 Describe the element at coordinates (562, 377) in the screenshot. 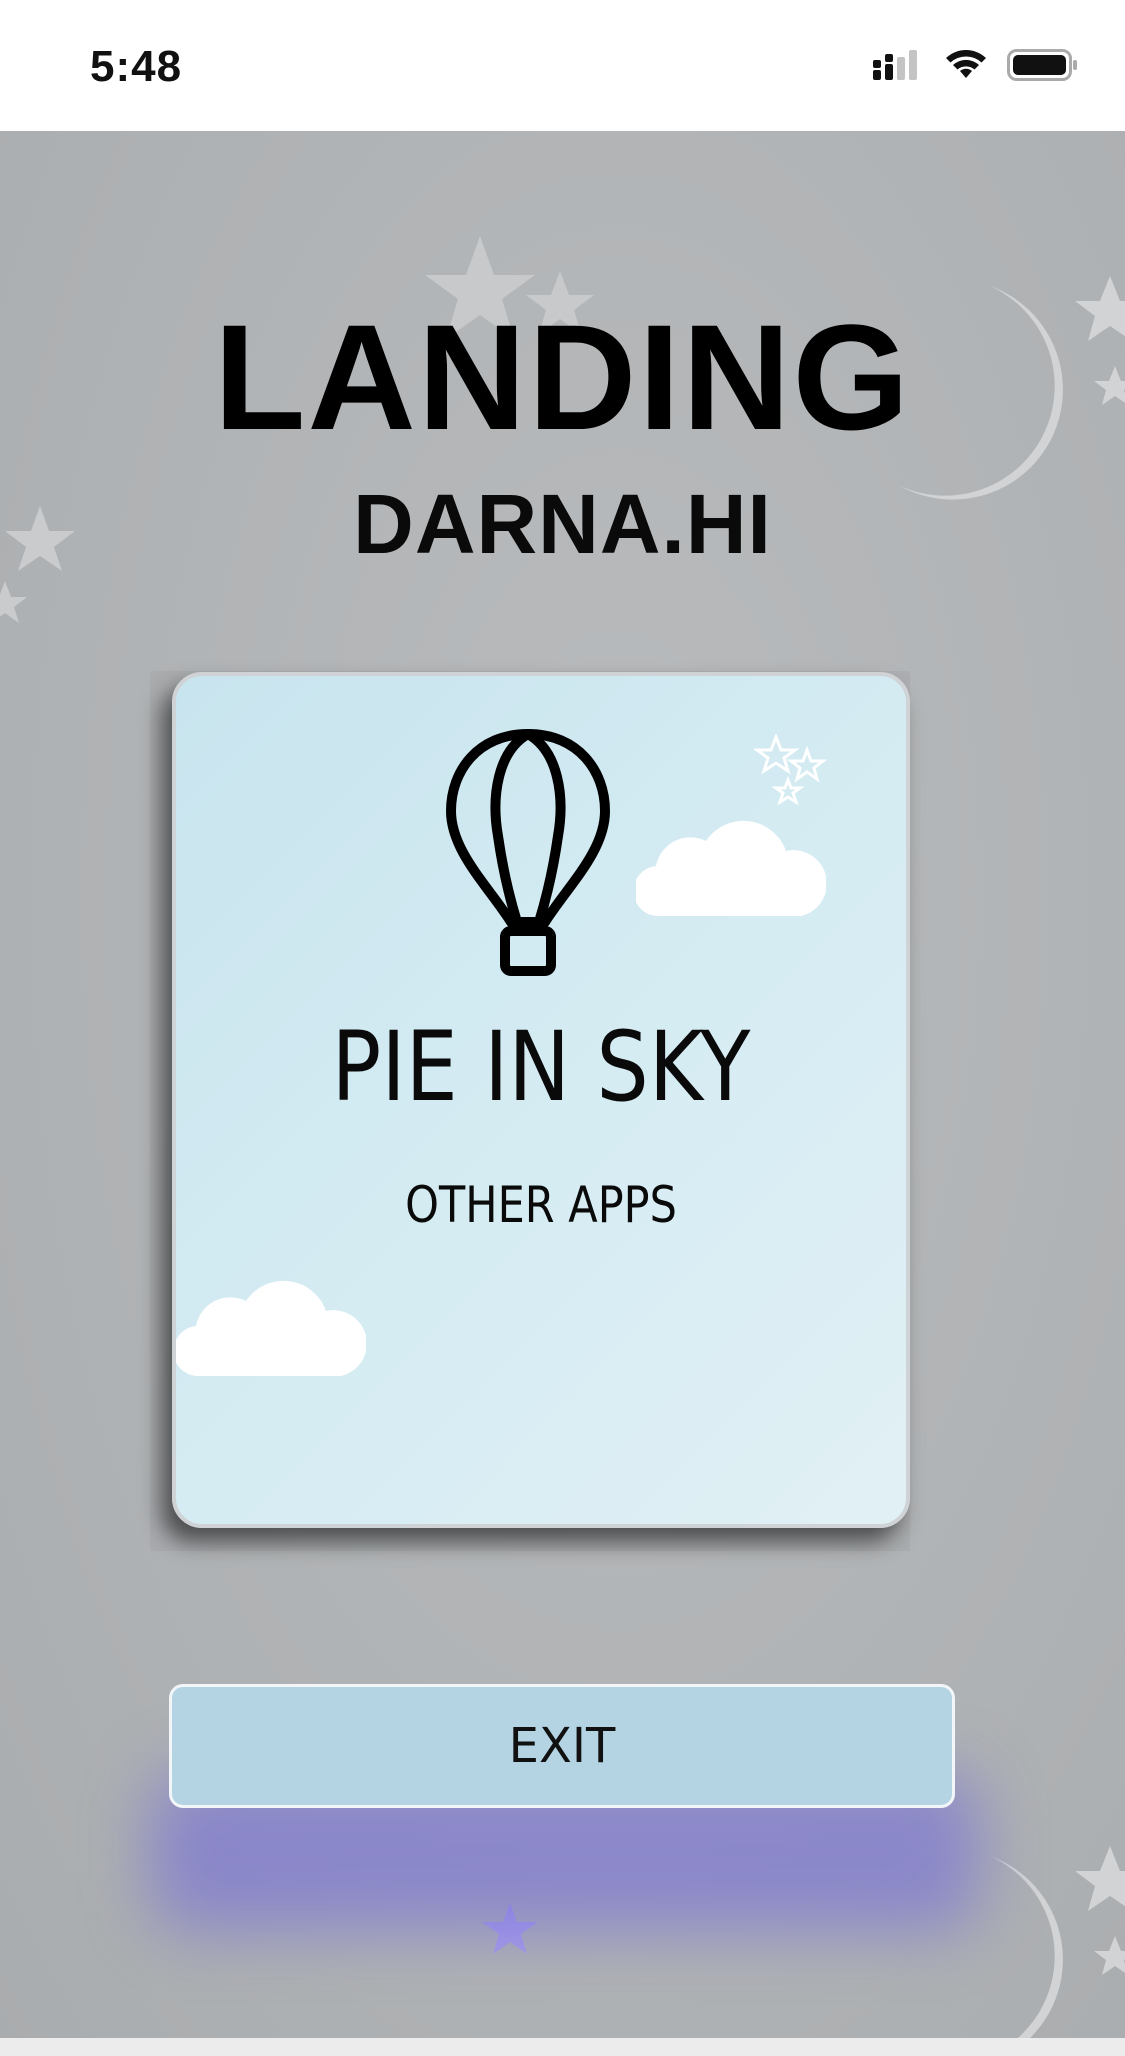

I see `page-title: LANDING` at that location.